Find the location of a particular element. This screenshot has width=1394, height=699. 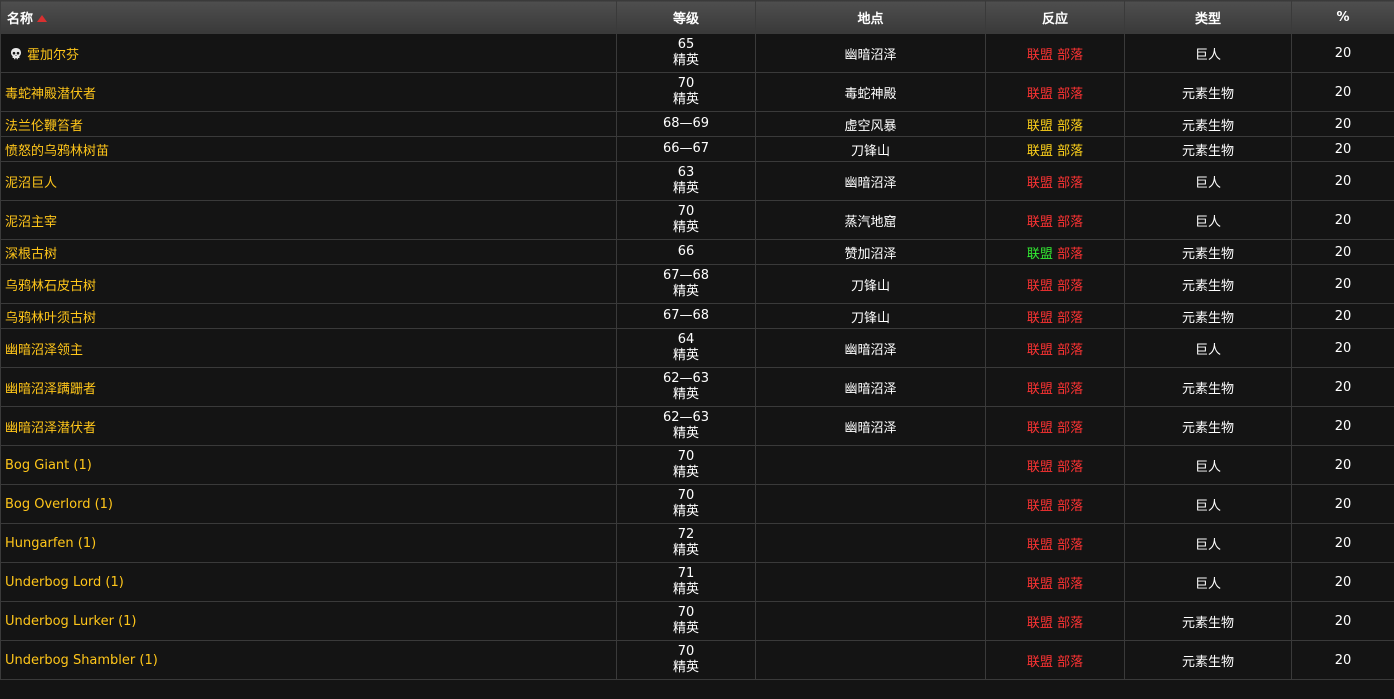

npc-level-cell: 68—69 is located at coordinates (686, 124).